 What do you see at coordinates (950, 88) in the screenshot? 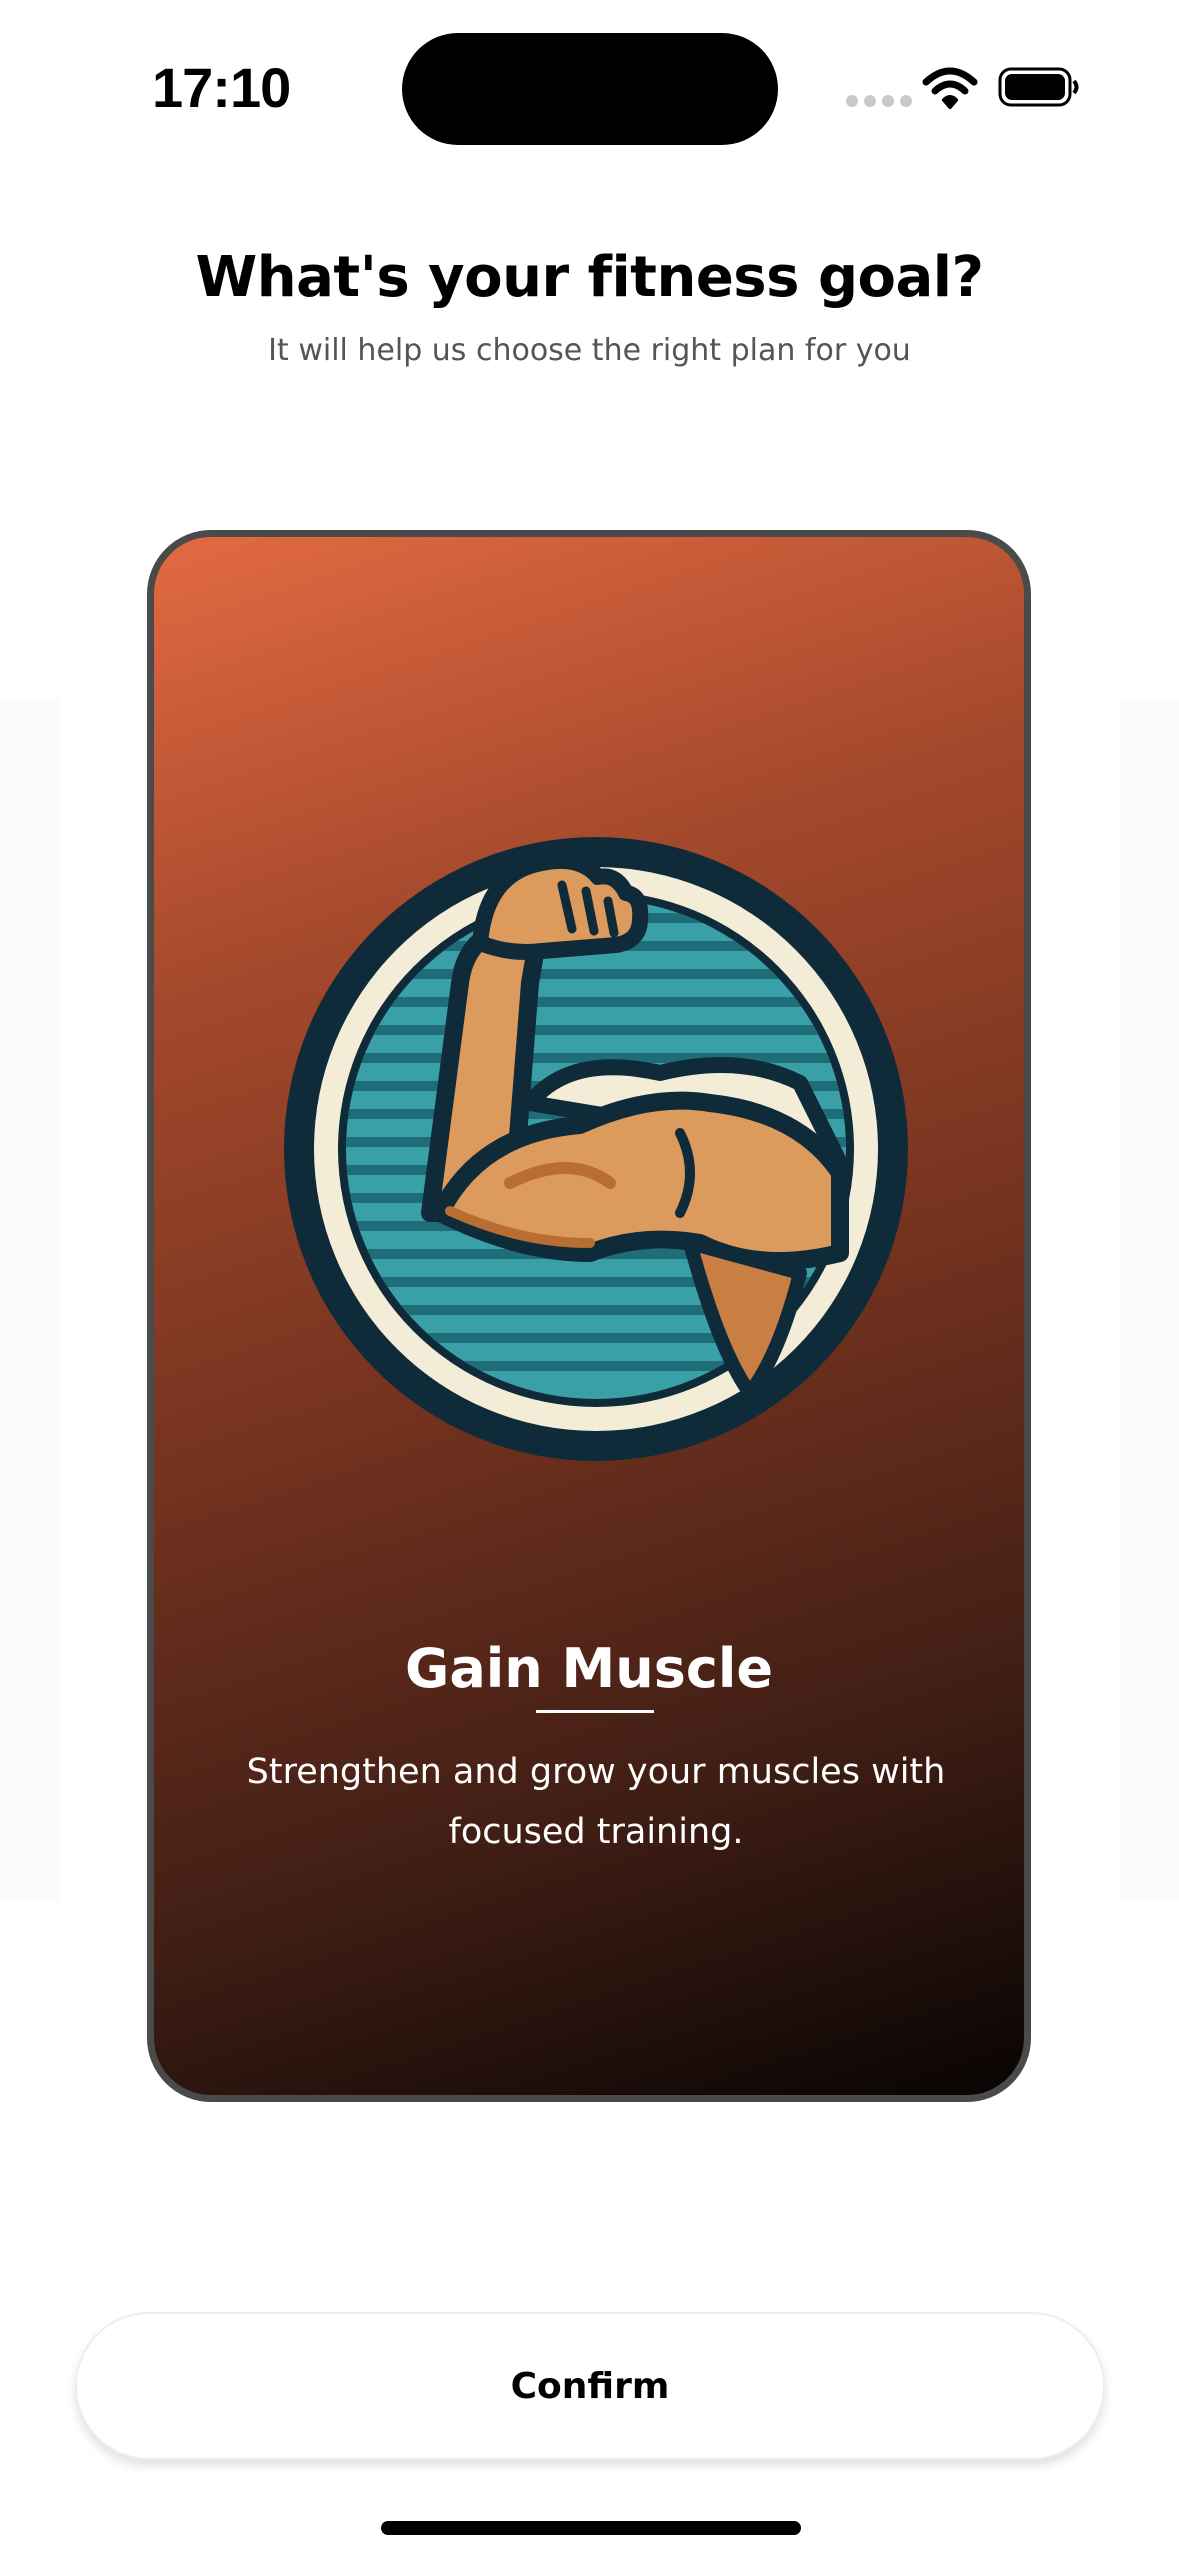
I see `wifi-icon` at bounding box center [950, 88].